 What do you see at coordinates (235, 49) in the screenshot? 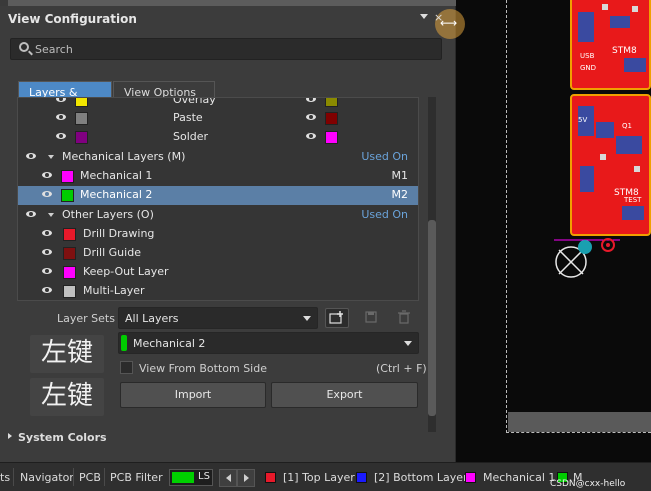
I see `search-input` at bounding box center [235, 49].